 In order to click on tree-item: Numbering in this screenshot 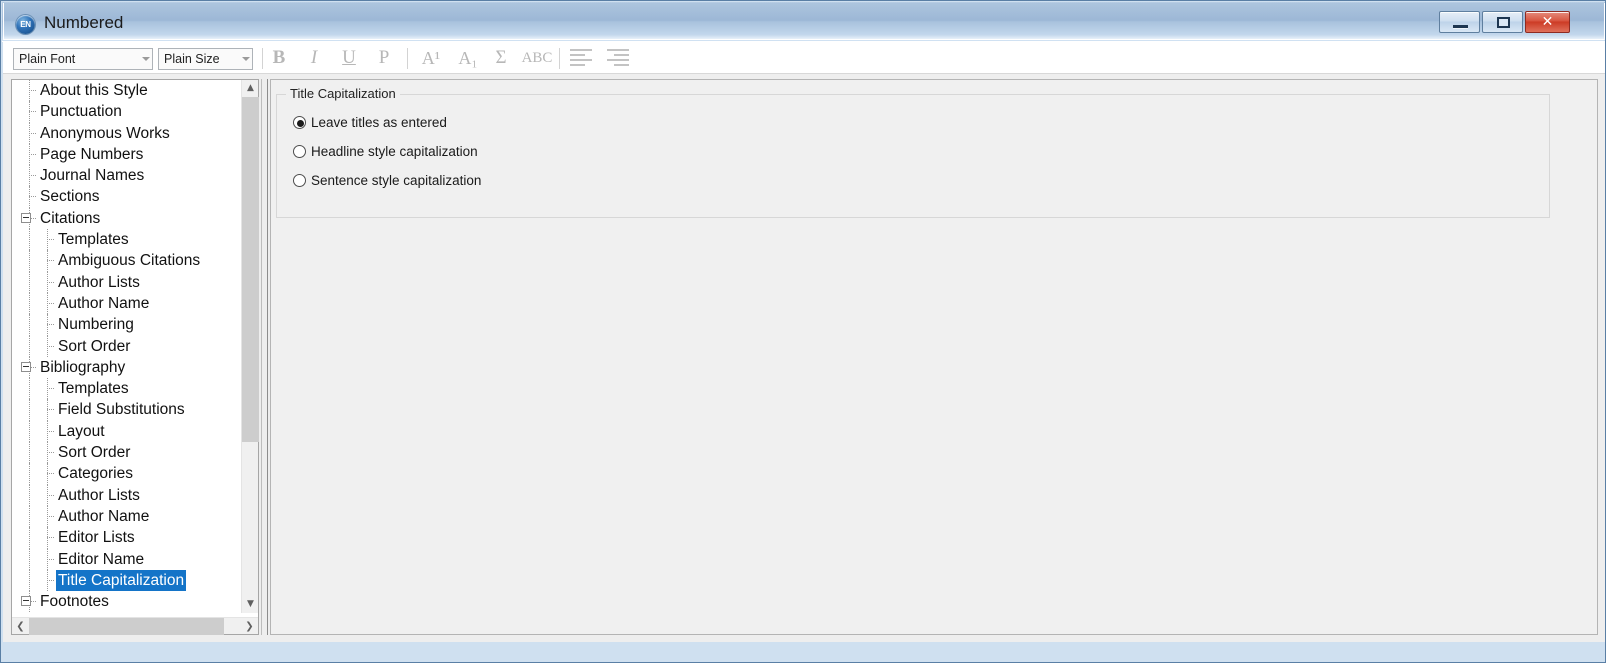, I will do `click(126, 325)`.